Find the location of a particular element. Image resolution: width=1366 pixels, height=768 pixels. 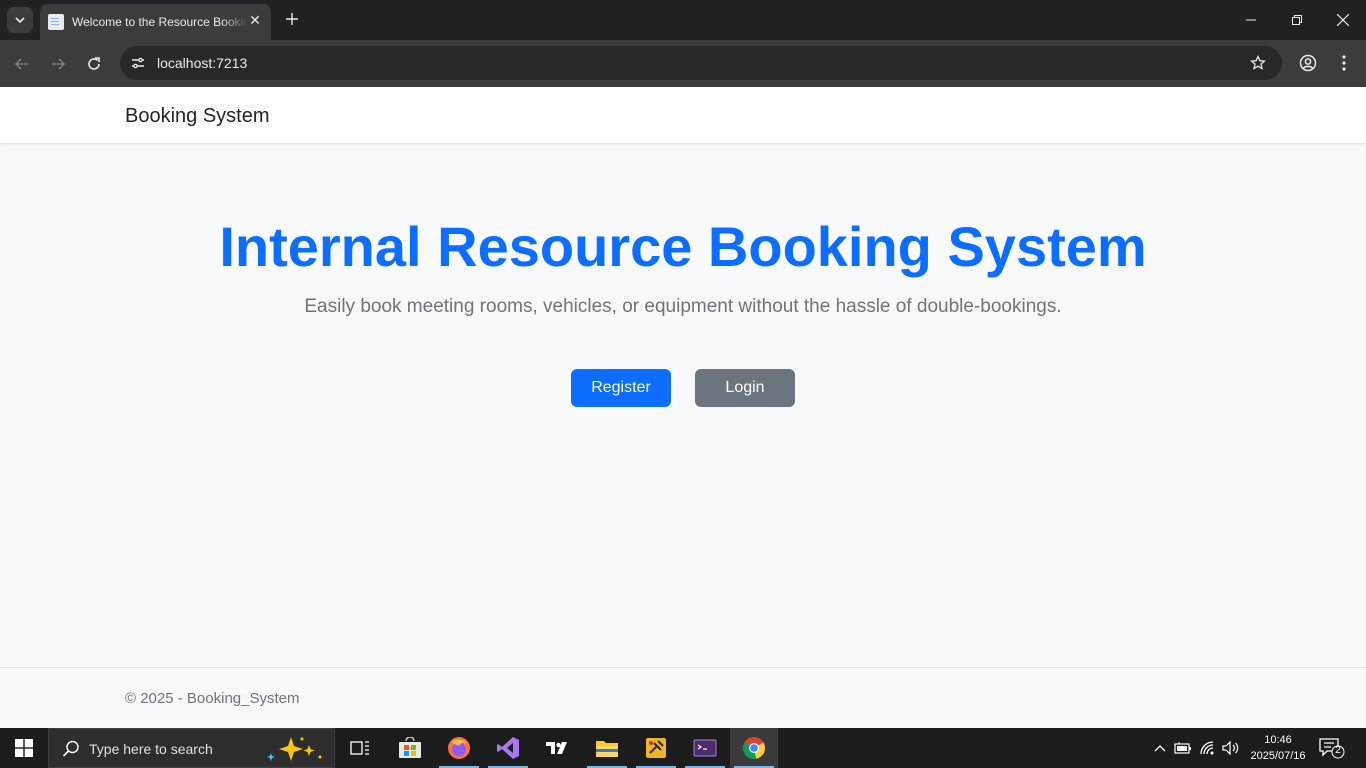

more-vertical-icon is located at coordinates (1344, 63).